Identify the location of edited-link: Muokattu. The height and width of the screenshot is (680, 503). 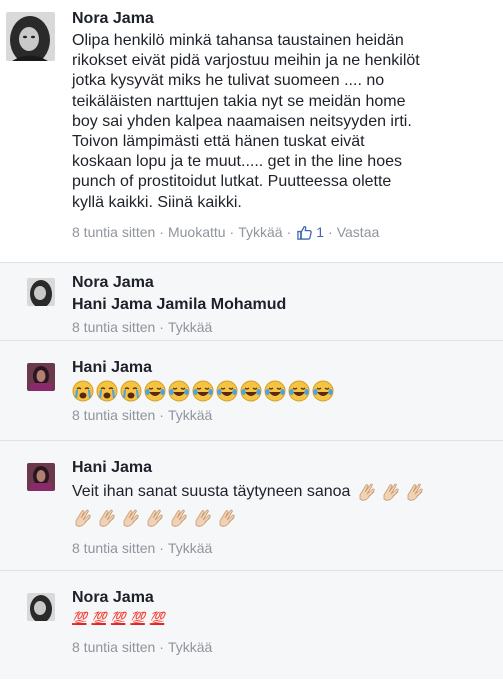
(197, 232).